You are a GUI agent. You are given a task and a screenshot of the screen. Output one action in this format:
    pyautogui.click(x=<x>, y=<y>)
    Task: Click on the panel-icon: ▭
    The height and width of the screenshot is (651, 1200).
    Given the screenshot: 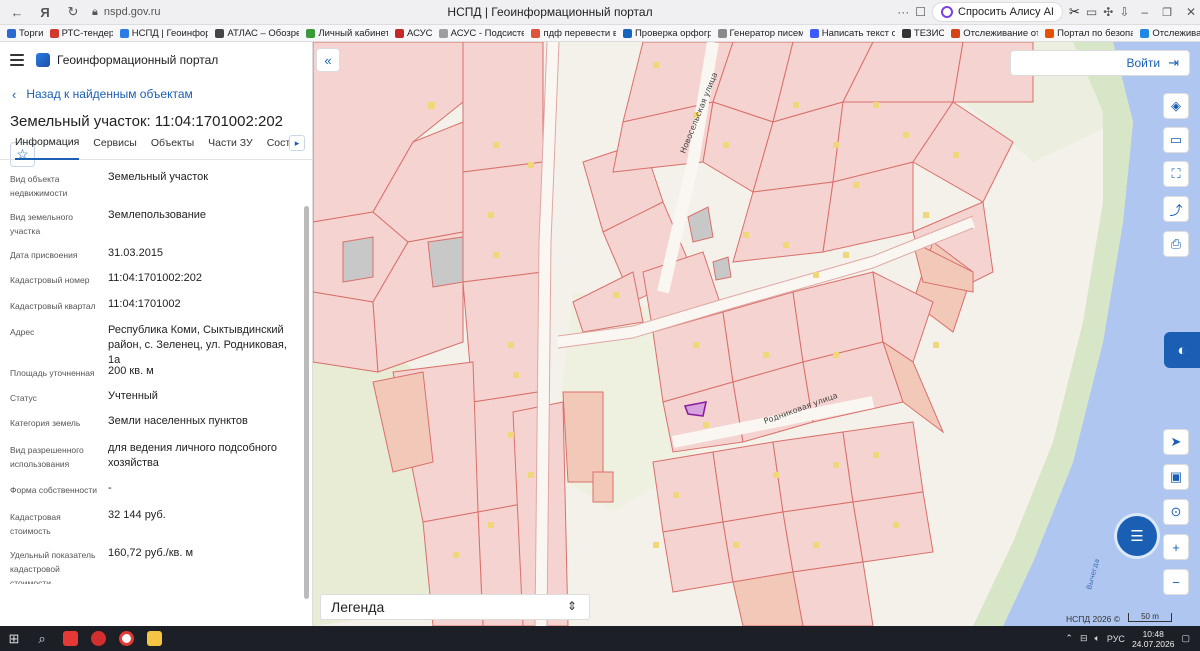 What is the action you would take?
    pyautogui.click(x=1091, y=12)
    